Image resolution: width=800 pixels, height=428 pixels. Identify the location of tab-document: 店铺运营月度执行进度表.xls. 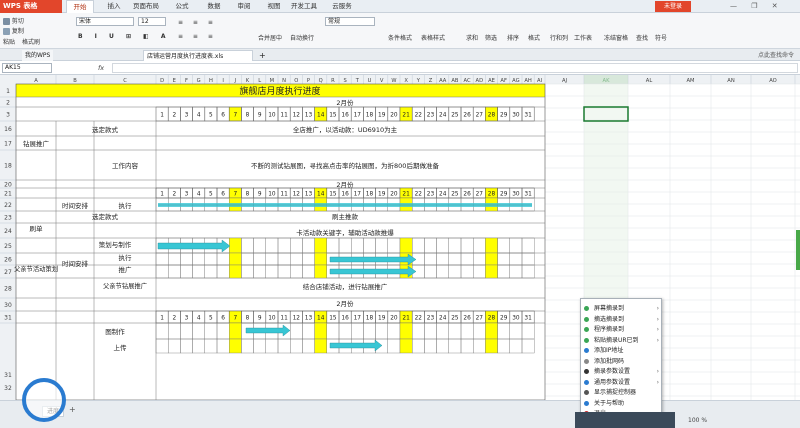
(198, 55).